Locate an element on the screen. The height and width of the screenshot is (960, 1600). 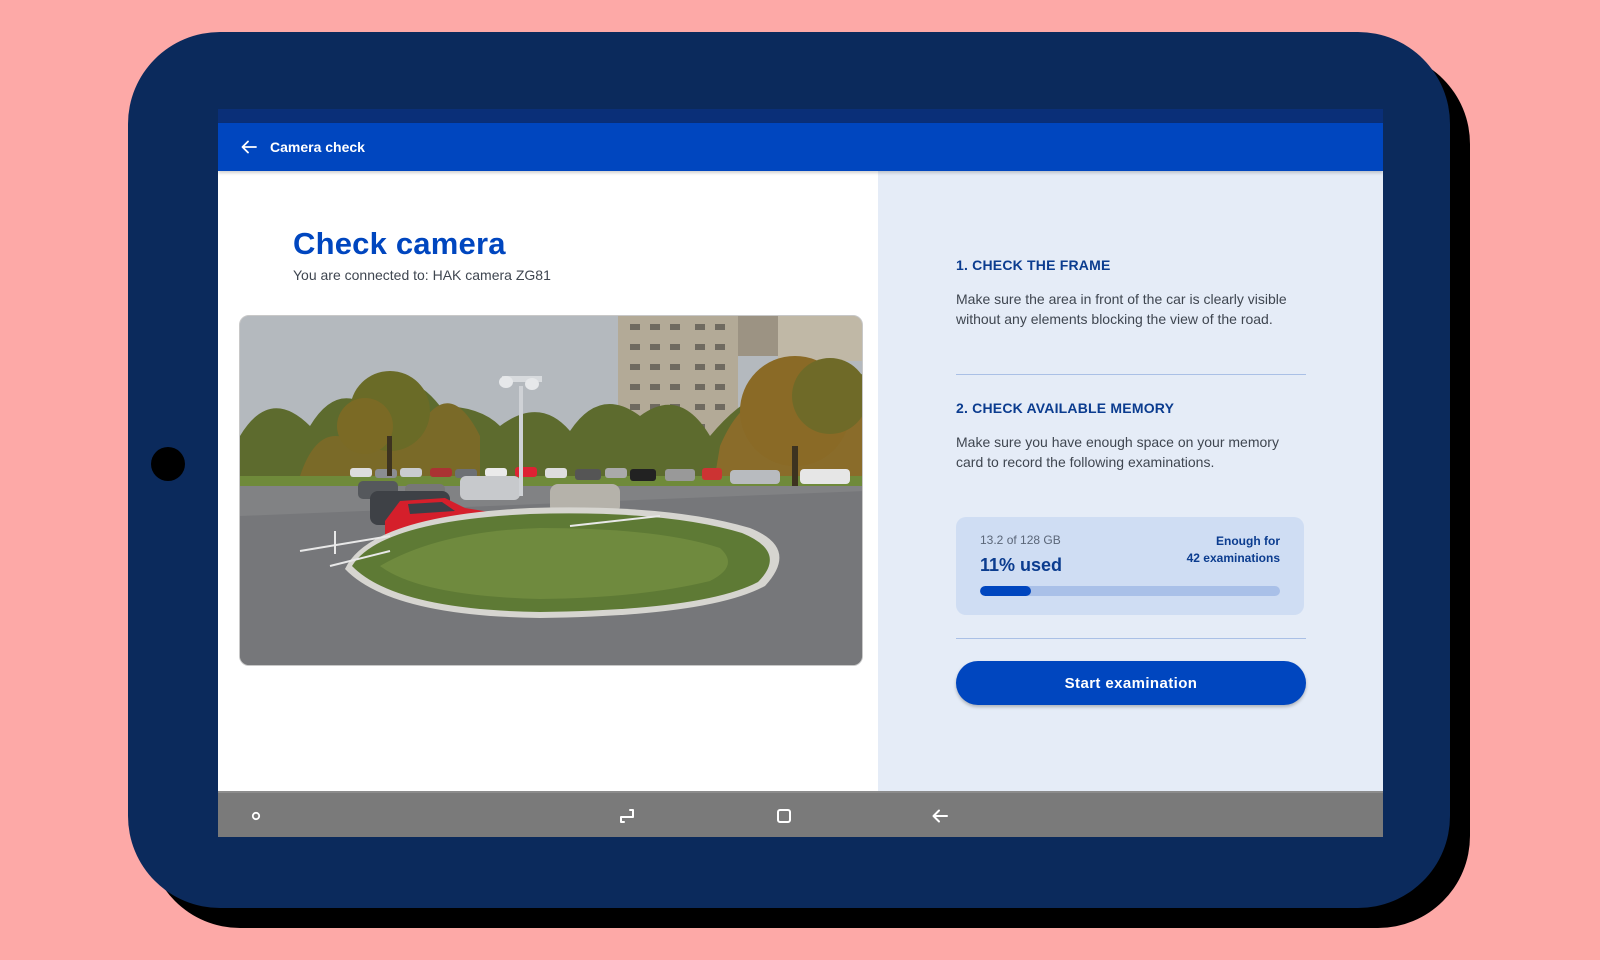
memory-used-text: 11% used is located at coordinates (1021, 565).